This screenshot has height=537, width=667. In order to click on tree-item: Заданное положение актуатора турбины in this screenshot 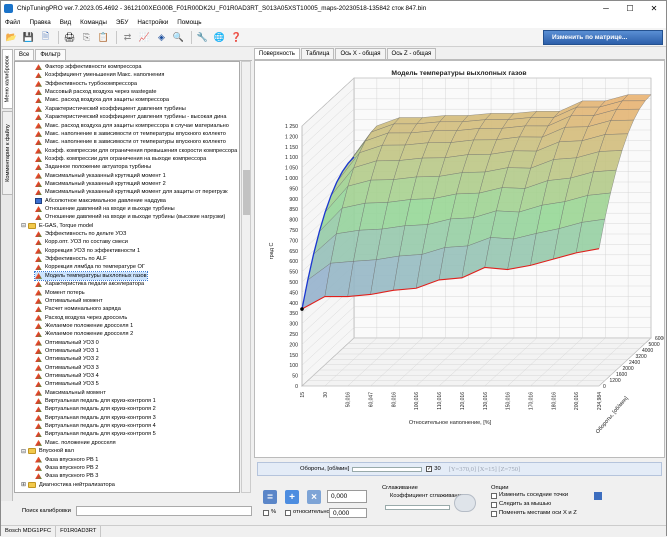, I will do `click(93, 167)`.